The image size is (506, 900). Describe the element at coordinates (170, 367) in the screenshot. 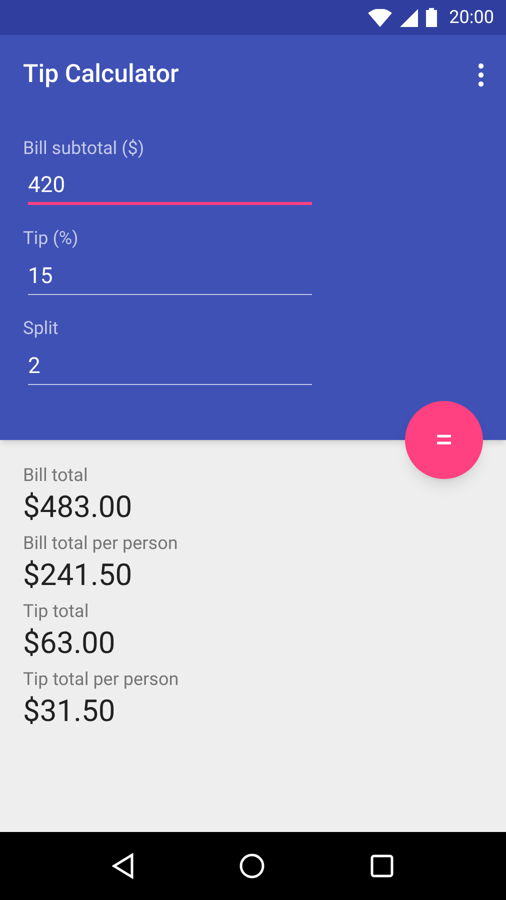

I see `input-field: 2` at that location.